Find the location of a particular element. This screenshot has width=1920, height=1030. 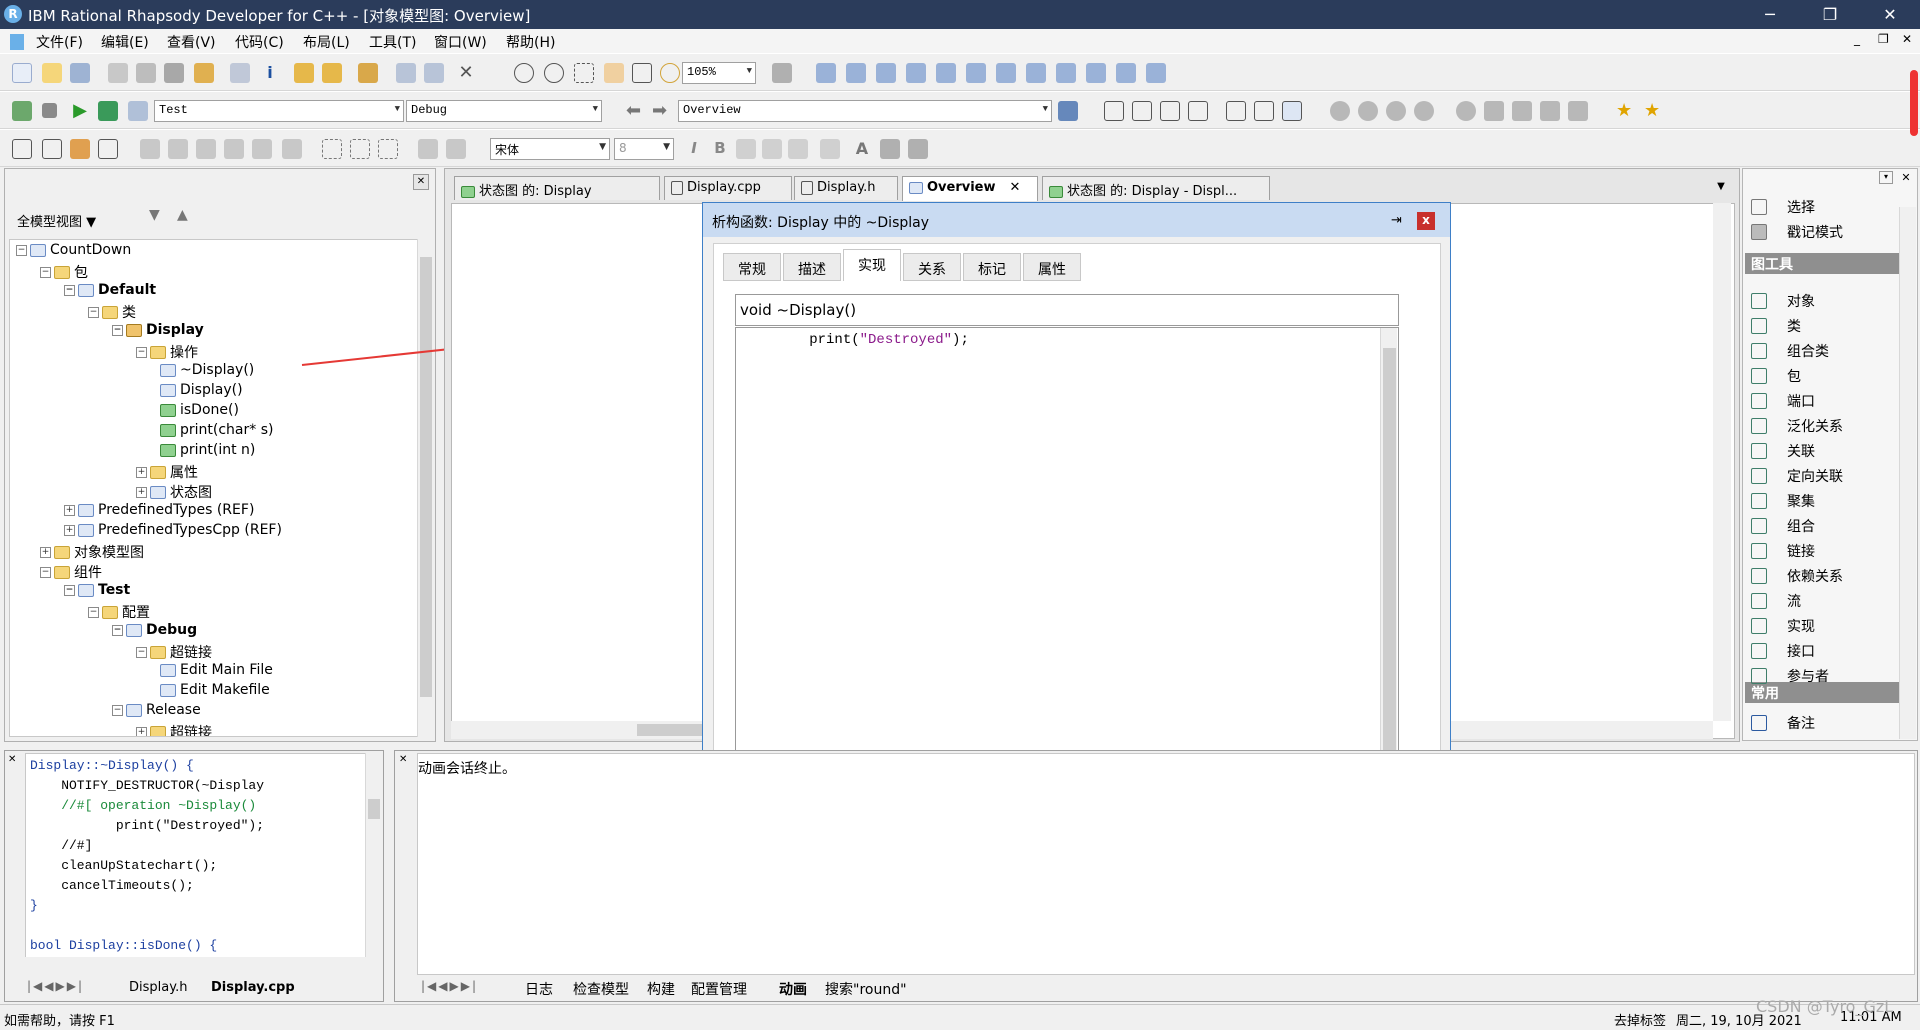

restore-button: ❐ is located at coordinates (1830, 14).